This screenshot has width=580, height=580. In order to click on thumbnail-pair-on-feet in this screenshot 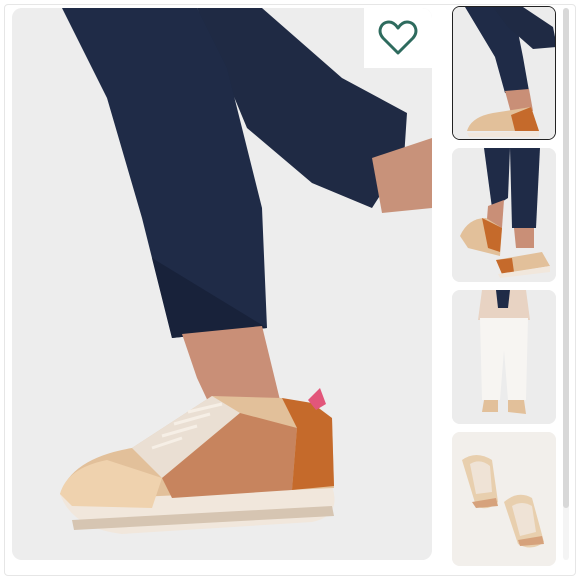, I will do `click(504, 215)`.